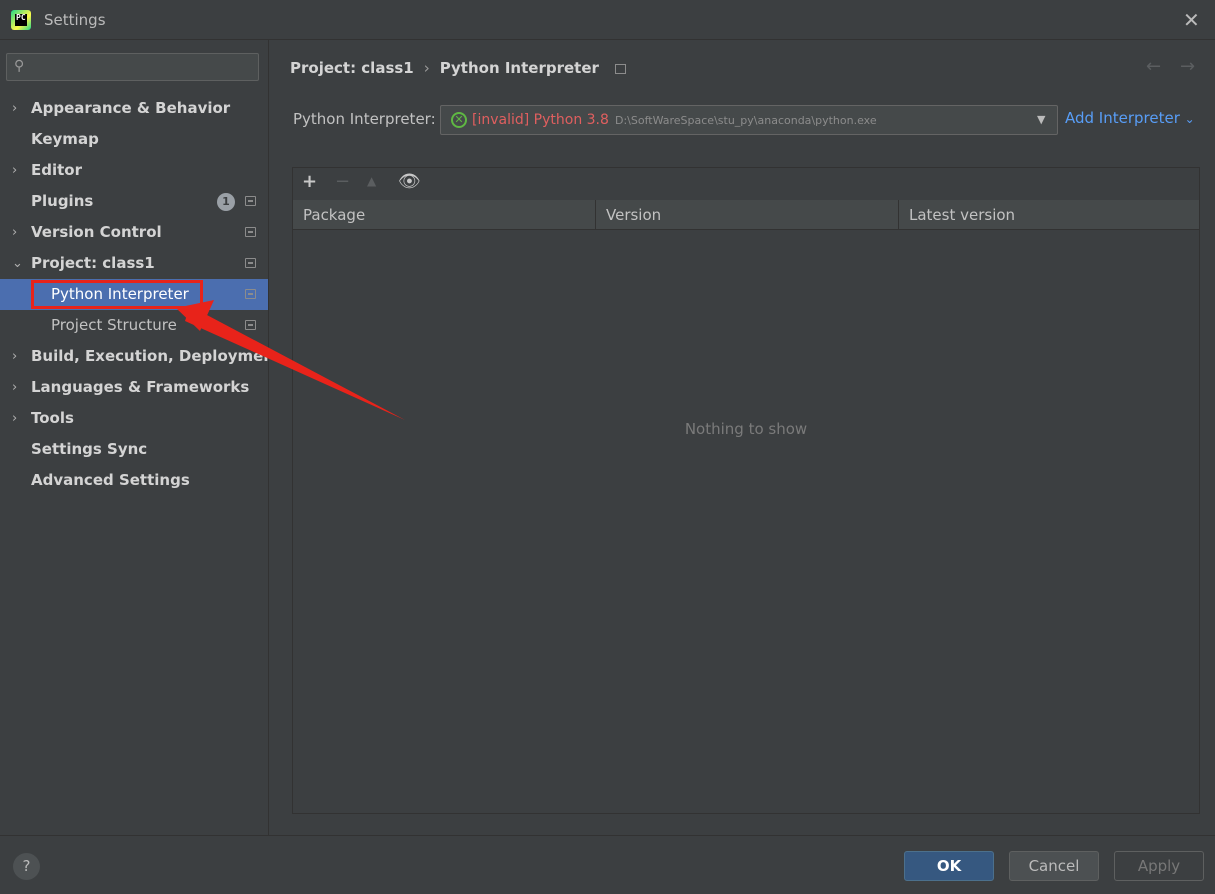 The height and width of the screenshot is (894, 1215). I want to click on sidebar-item-build: › Build, Execution, Deployment, so click(140, 356).